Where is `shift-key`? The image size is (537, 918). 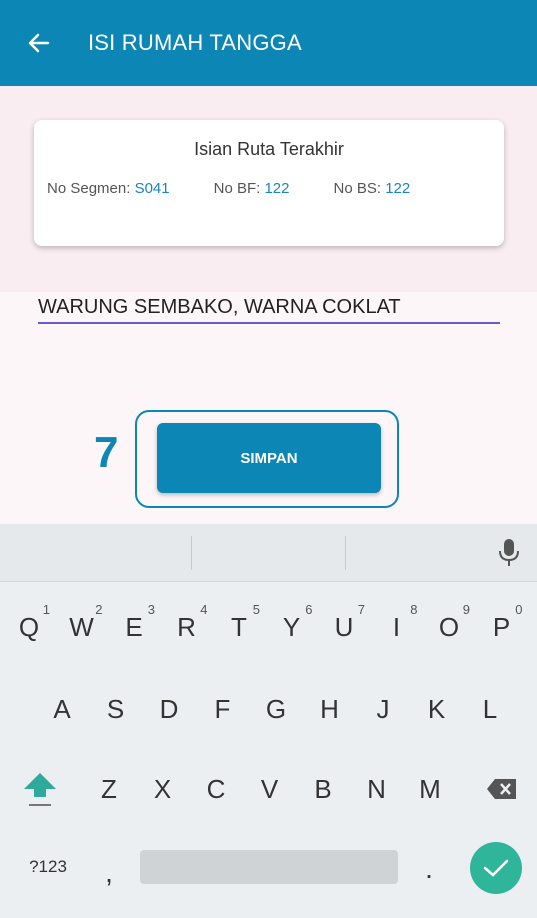 shift-key is located at coordinates (40, 789).